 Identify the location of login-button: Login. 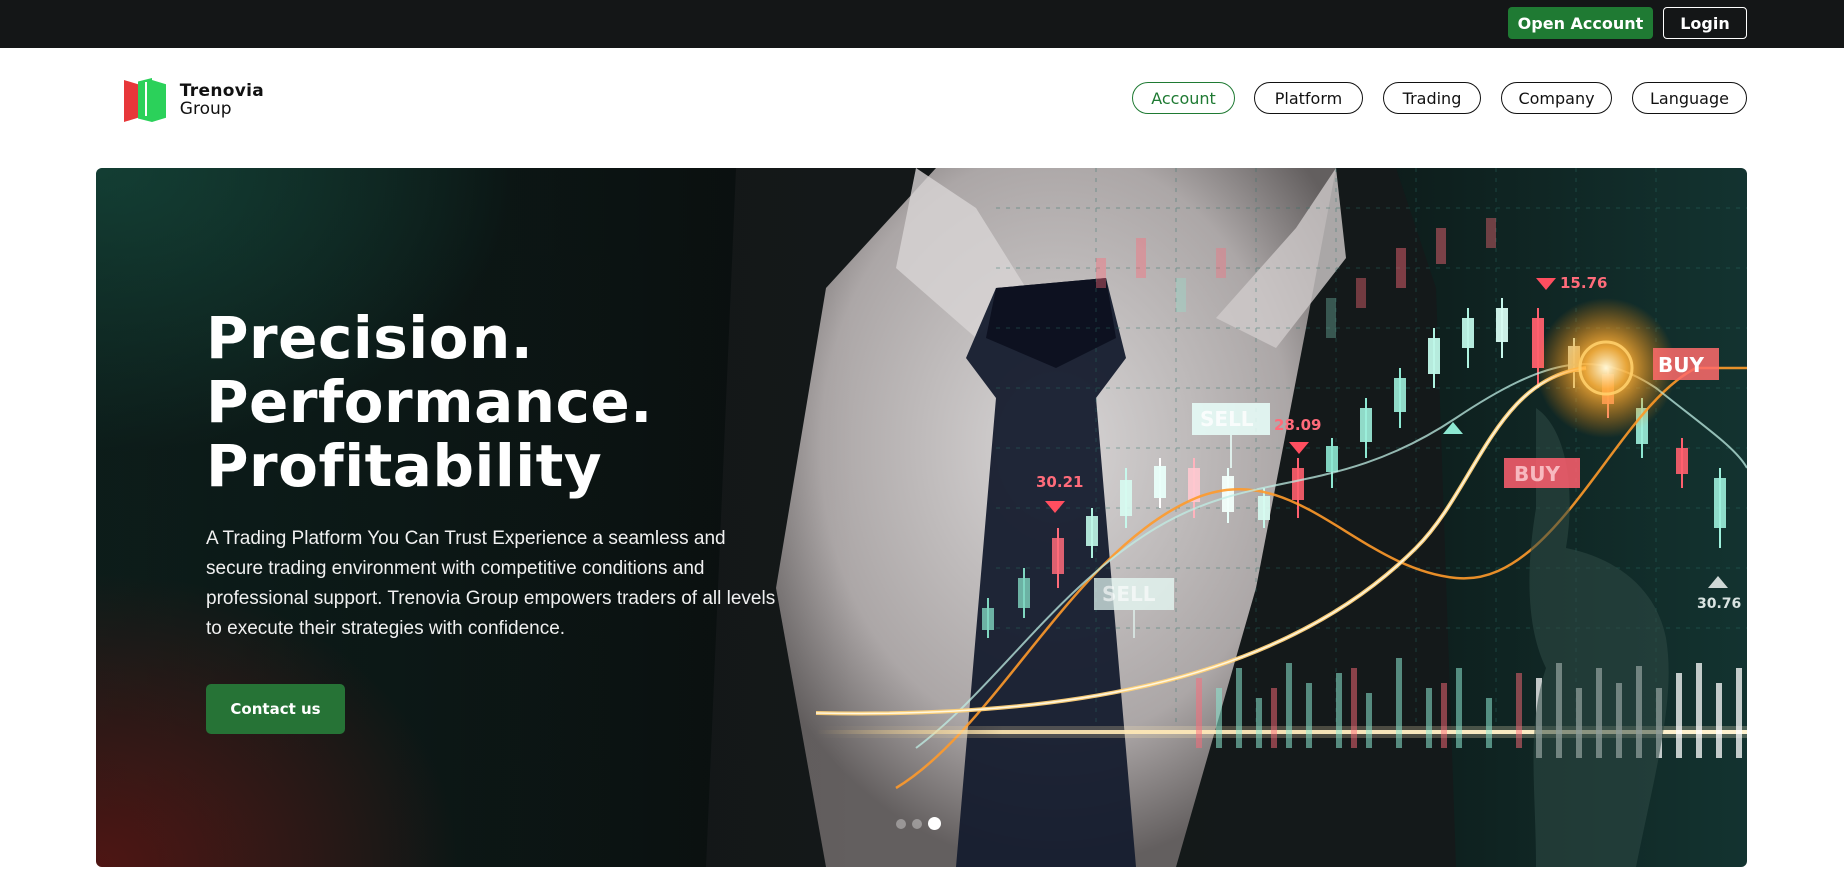
(1705, 23).